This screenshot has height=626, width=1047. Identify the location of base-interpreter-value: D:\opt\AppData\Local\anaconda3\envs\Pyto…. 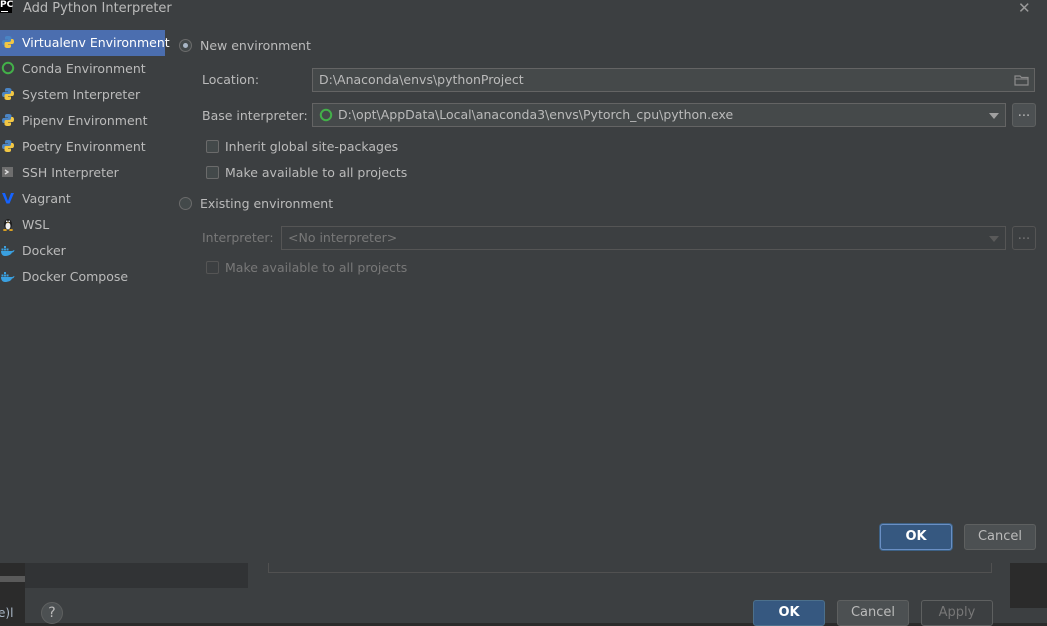
(536, 114).